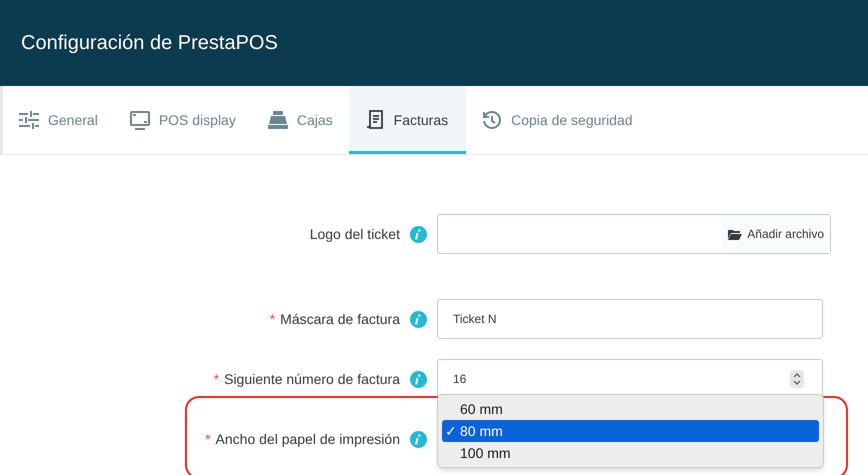  Describe the element at coordinates (407, 120) in the screenshot. I see `settings-tab: Facturas` at that location.